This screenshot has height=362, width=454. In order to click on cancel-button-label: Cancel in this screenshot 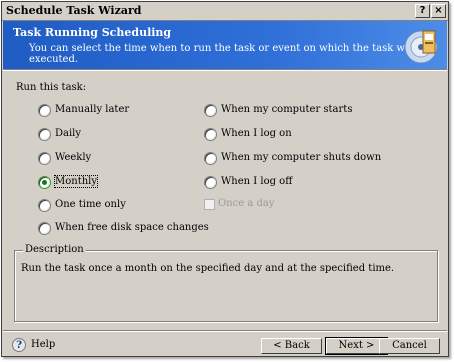, I will do `click(409, 345)`.